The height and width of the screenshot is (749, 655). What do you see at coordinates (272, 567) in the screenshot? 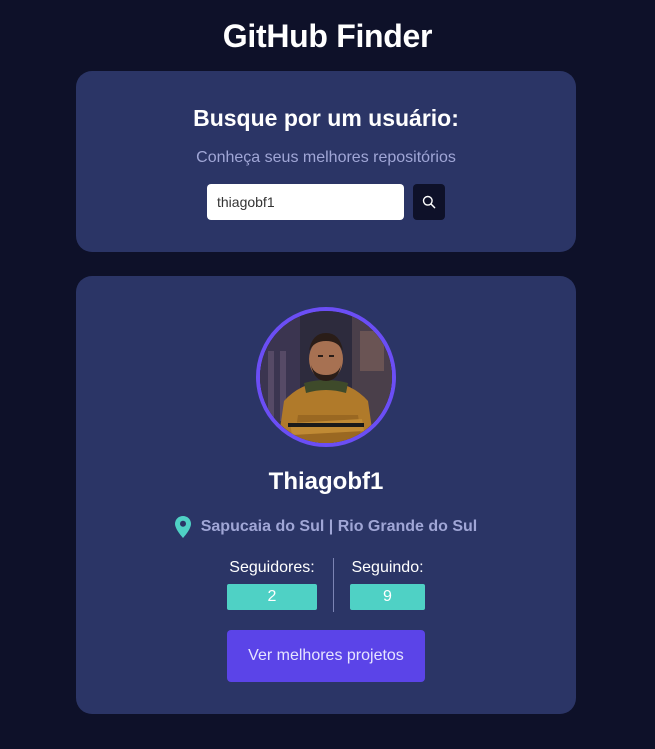
I see `followers-label: Seguidores:` at bounding box center [272, 567].